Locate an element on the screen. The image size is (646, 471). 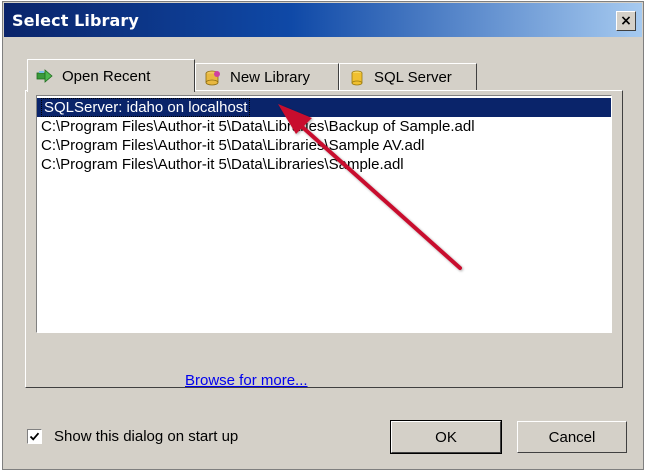
tab-open-recent: Open Recent is located at coordinates (111, 75).